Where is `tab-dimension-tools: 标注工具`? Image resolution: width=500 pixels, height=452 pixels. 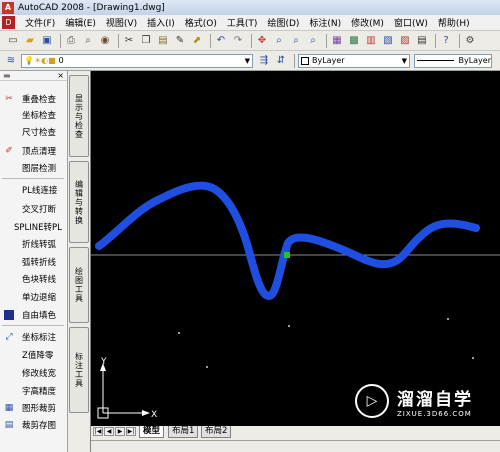 tab-dimension-tools: 标注工具 is located at coordinates (79, 370).